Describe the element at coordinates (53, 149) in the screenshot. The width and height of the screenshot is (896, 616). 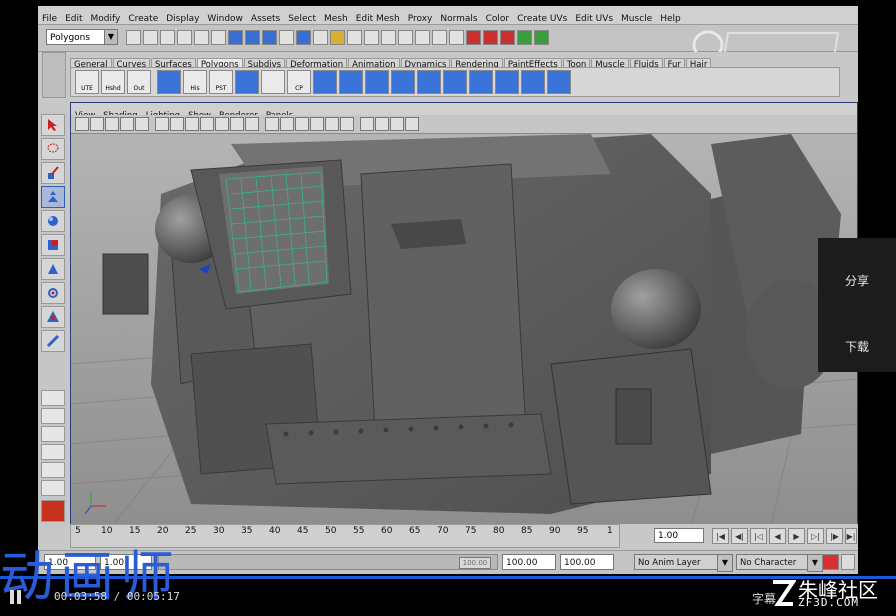
I see `lasso-tool` at that location.